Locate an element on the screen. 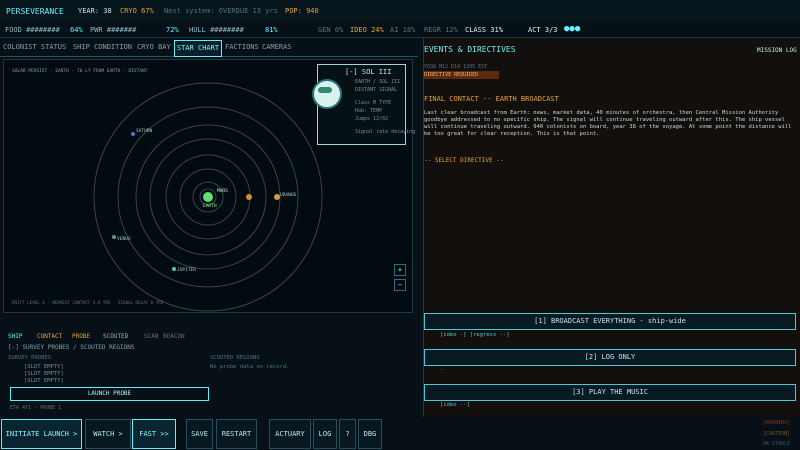  directive-effects-play-music: [ideo --] is located at coordinates (455, 405).